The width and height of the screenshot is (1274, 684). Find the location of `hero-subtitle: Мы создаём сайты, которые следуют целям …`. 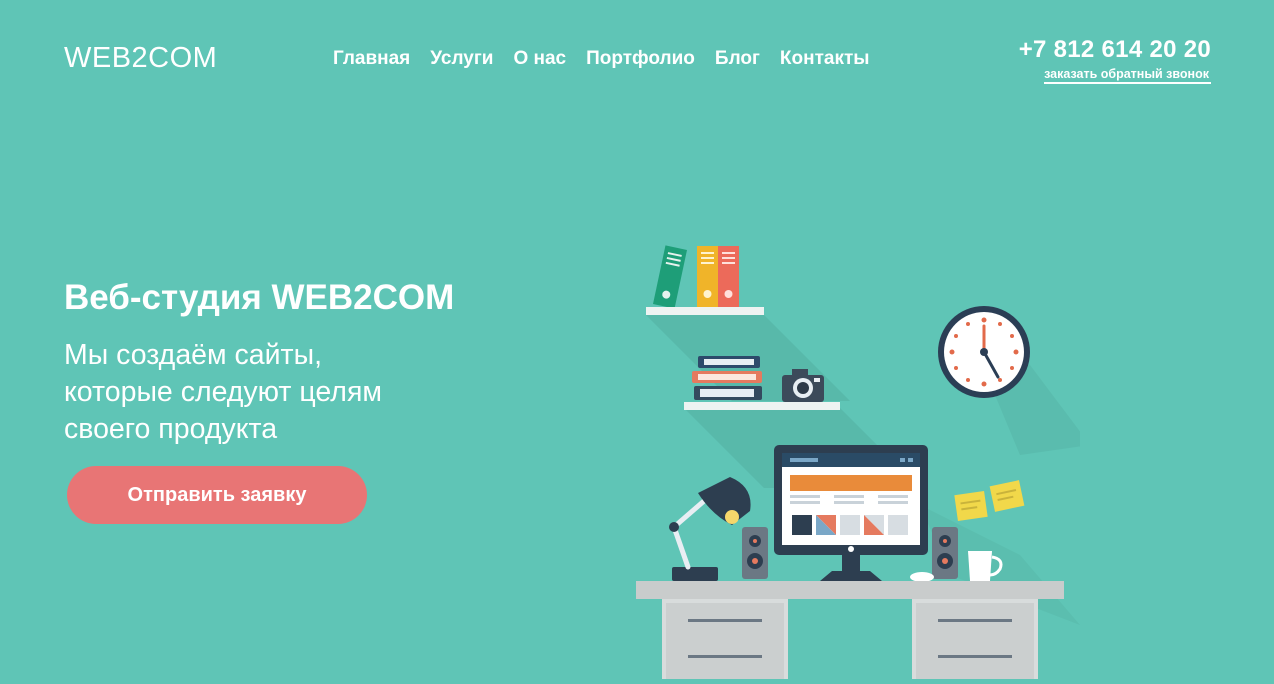

hero-subtitle: Мы создаём сайты, которые следуют целям … is located at coordinates (279, 392).